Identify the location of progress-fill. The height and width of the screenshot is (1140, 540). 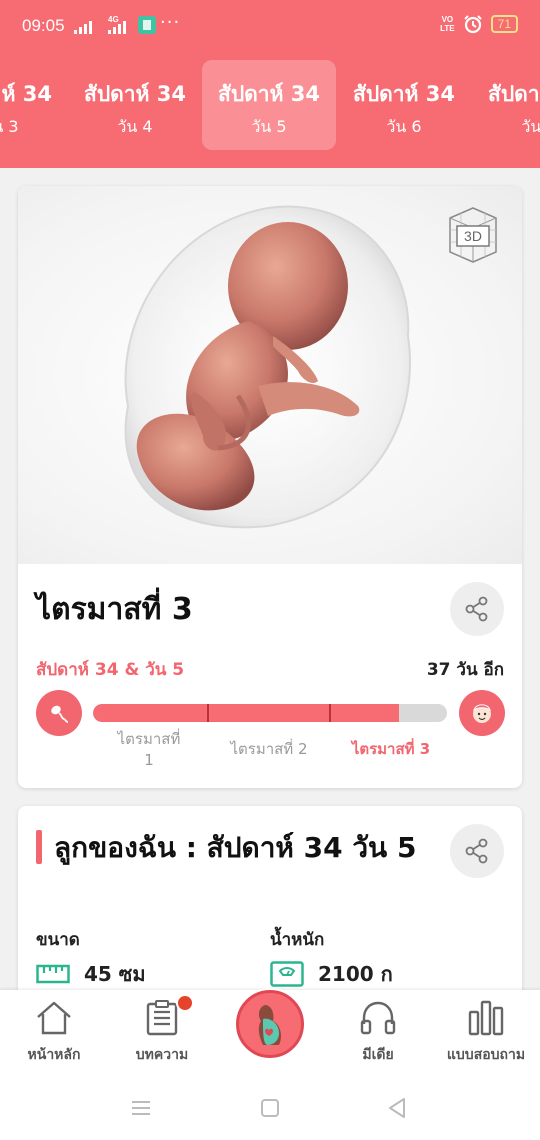
(246, 713).